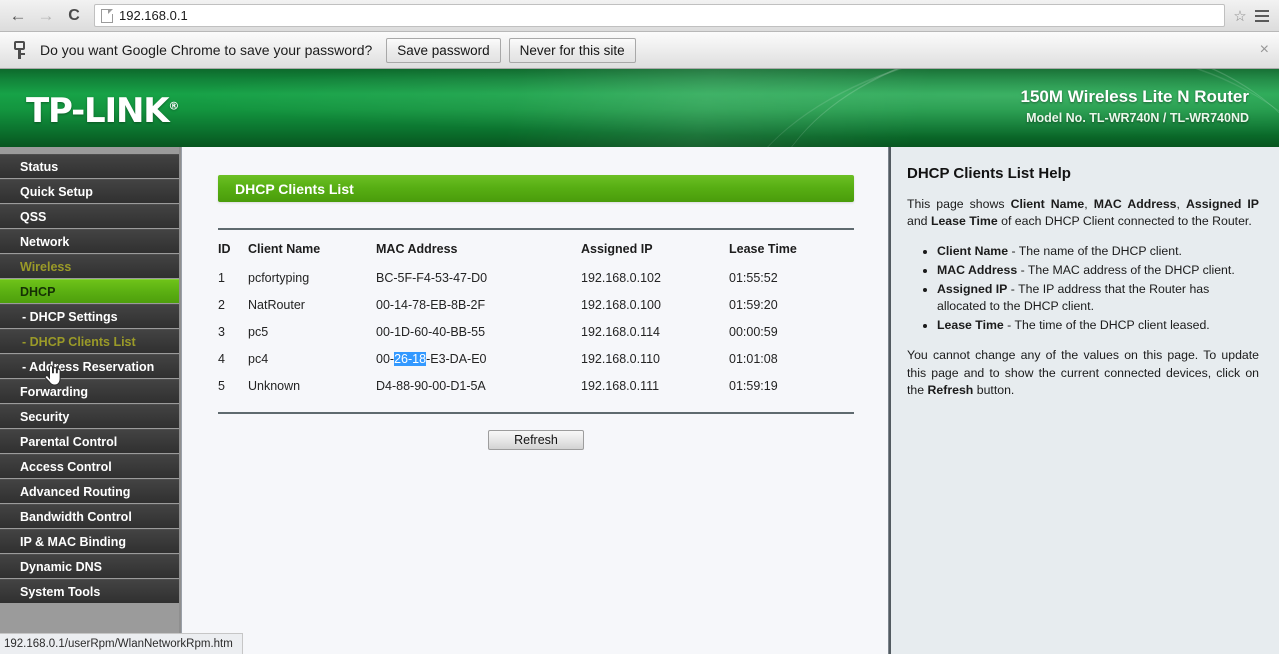 Image resolution: width=1279 pixels, height=654 pixels. I want to click on chrome-menu-icon, so click(1262, 16).